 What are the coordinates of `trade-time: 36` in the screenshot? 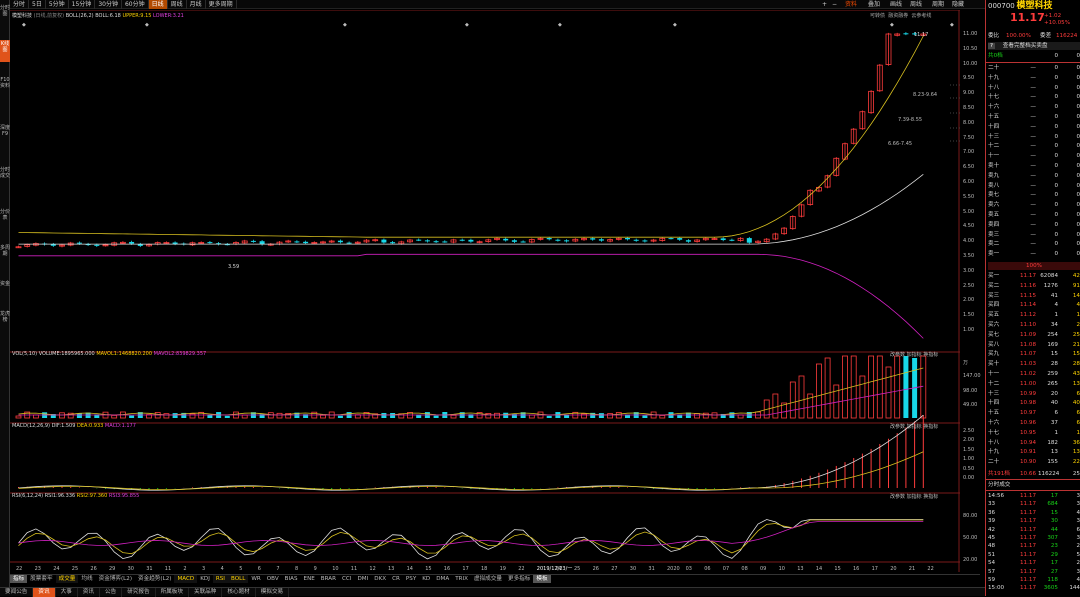 It's located at (992, 512).